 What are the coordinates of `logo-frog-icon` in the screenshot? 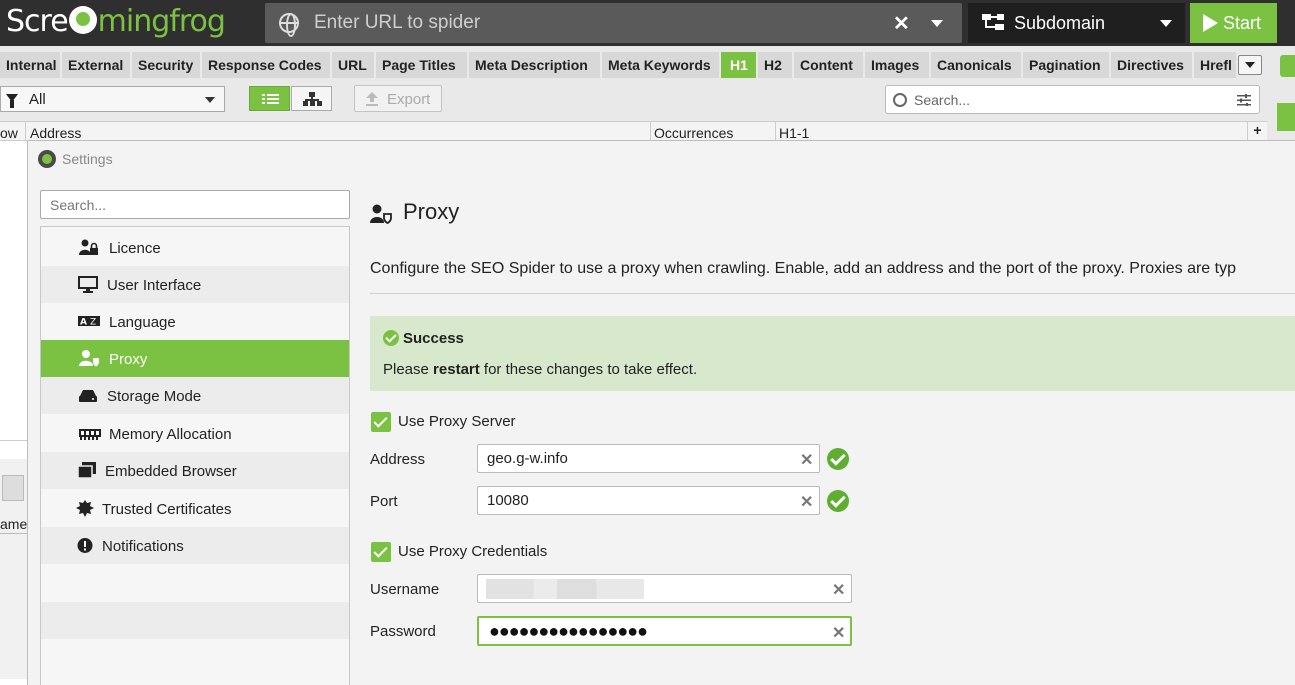 It's located at (82, 20).